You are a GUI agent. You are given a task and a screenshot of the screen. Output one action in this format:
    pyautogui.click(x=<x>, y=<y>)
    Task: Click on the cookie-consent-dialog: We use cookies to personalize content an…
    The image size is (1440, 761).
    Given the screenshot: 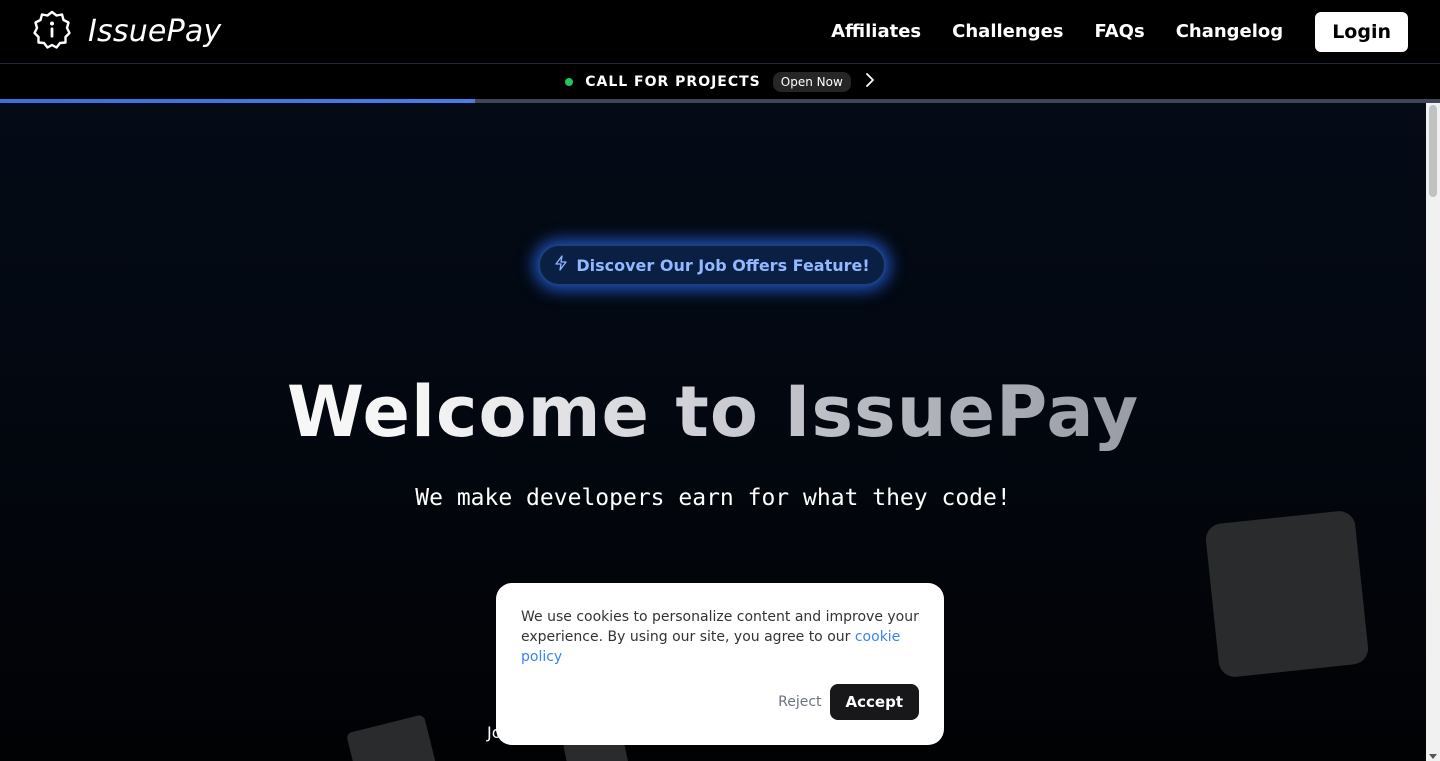 What is the action you would take?
    pyautogui.click(x=720, y=664)
    